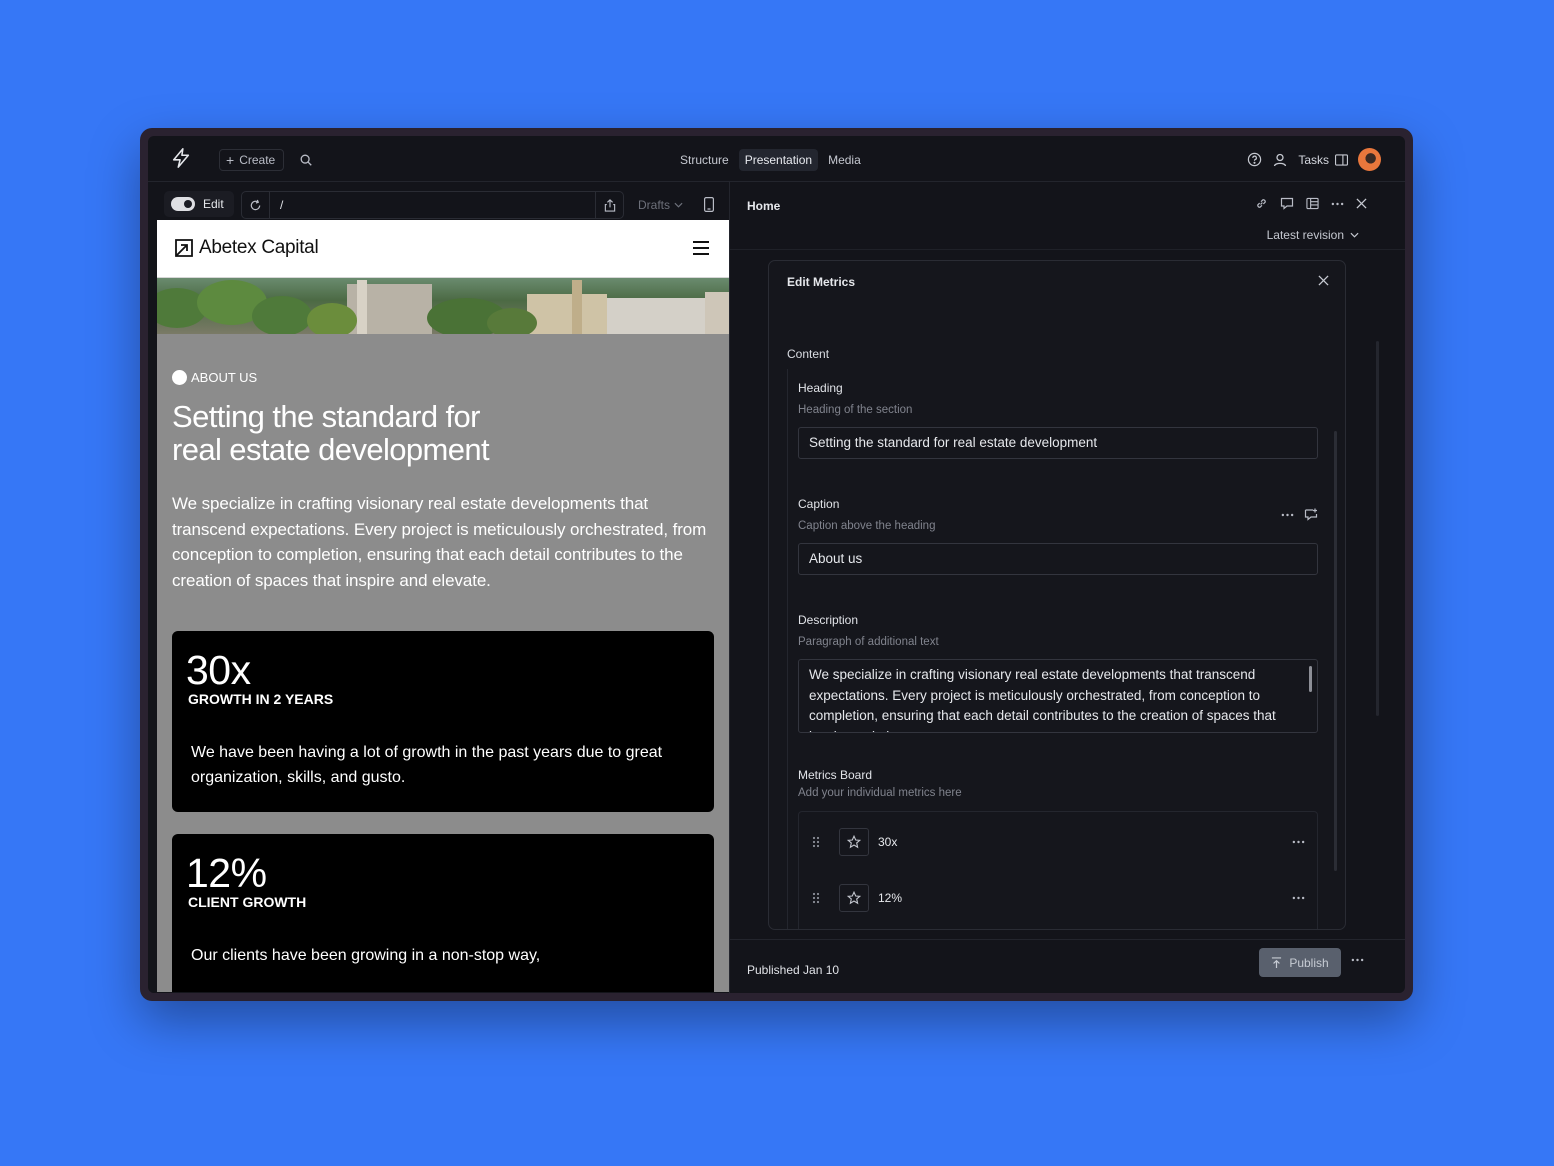 This screenshot has height=1166, width=1554. What do you see at coordinates (1377, 528) in the screenshot?
I see `pane-scrollbar` at bounding box center [1377, 528].